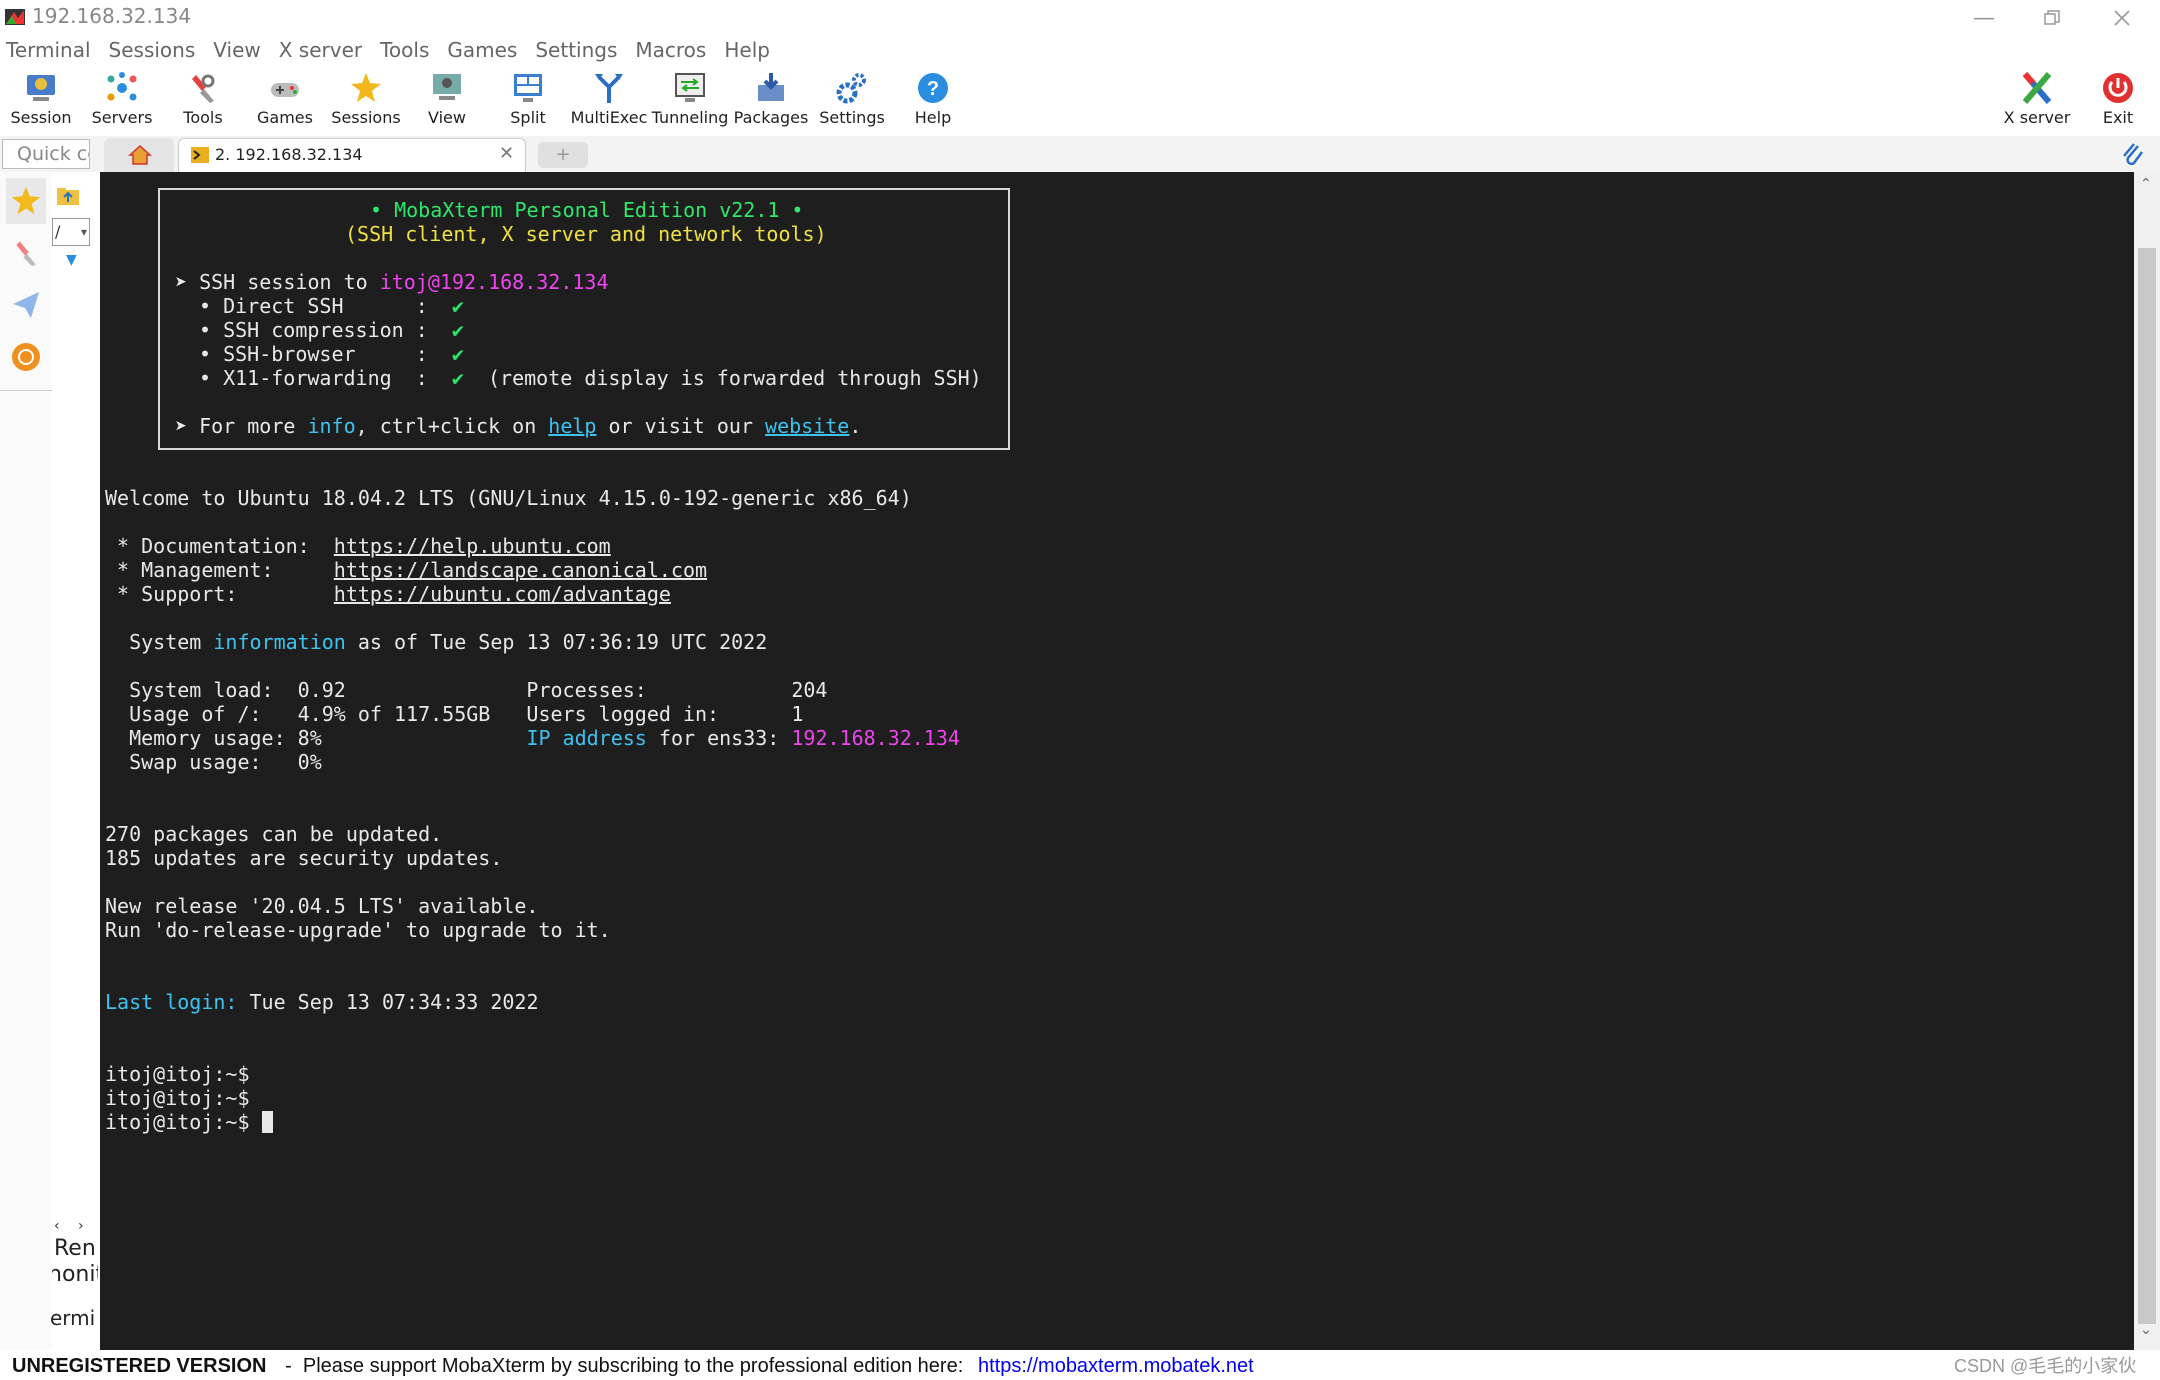  Describe the element at coordinates (472, 546) in the screenshot. I see `doc-link: https://help.ubuntu.com` at that location.